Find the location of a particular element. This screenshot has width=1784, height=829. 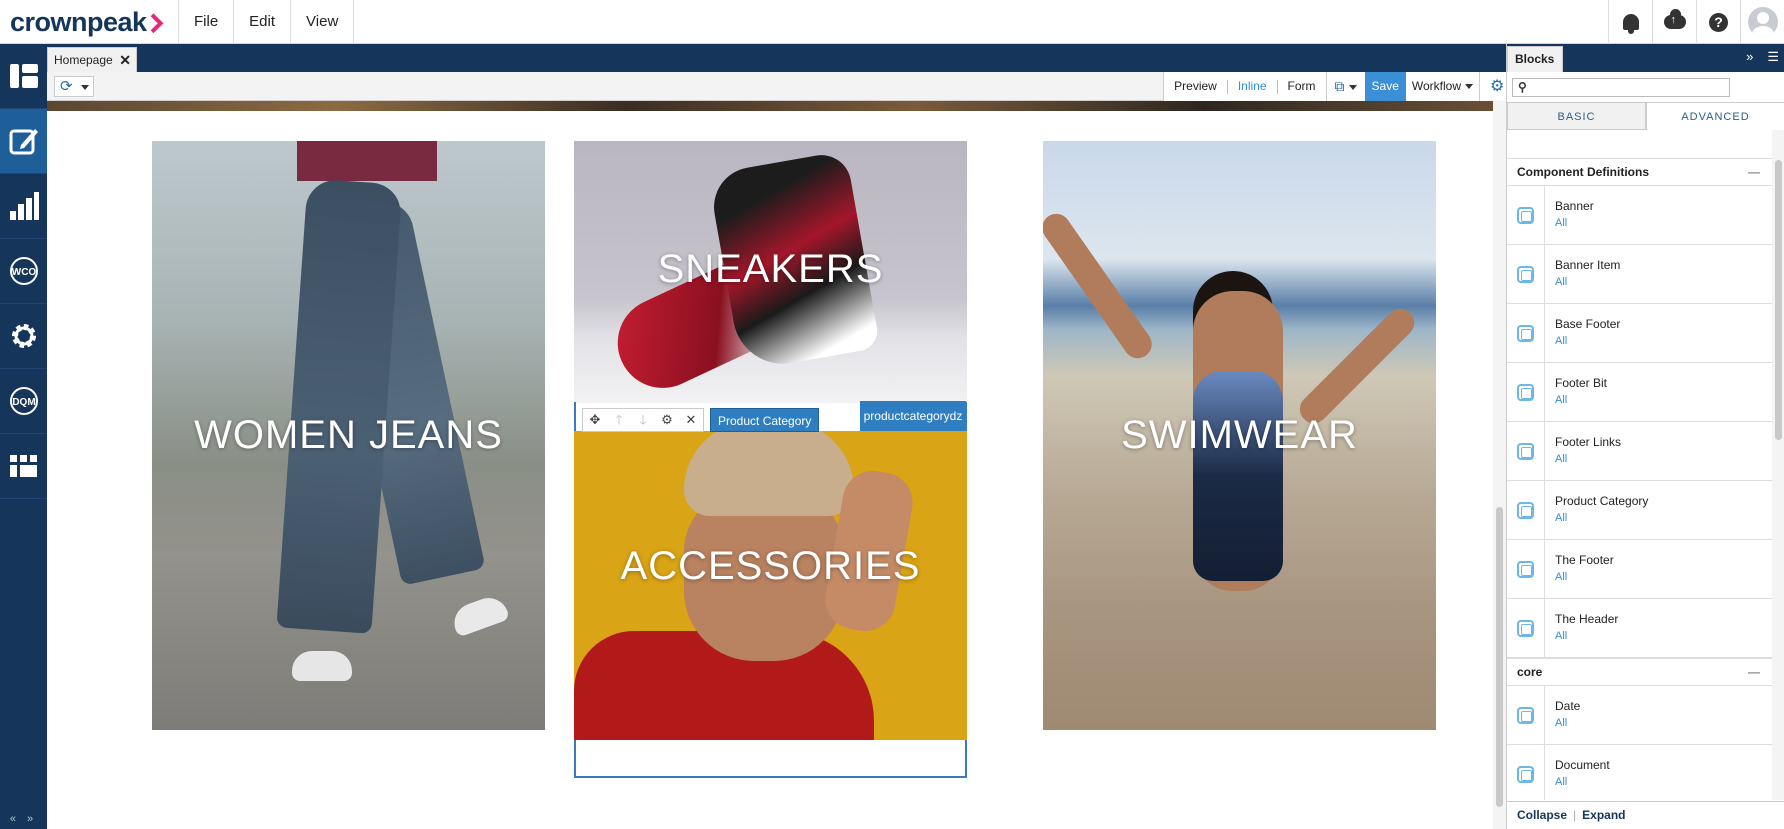

tab-advanced: ADVANCED is located at coordinates (1715, 116).